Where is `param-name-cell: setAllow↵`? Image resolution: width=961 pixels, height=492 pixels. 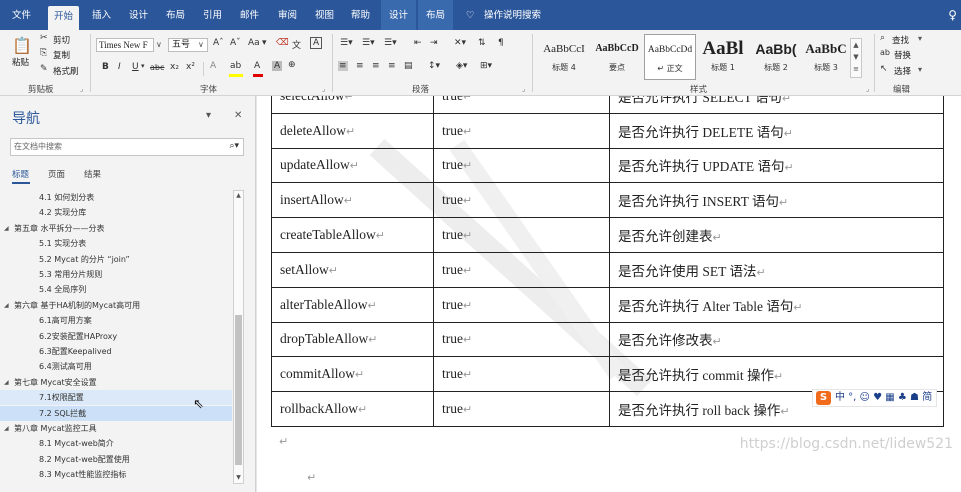 param-name-cell: setAllow↵ is located at coordinates (352, 269).